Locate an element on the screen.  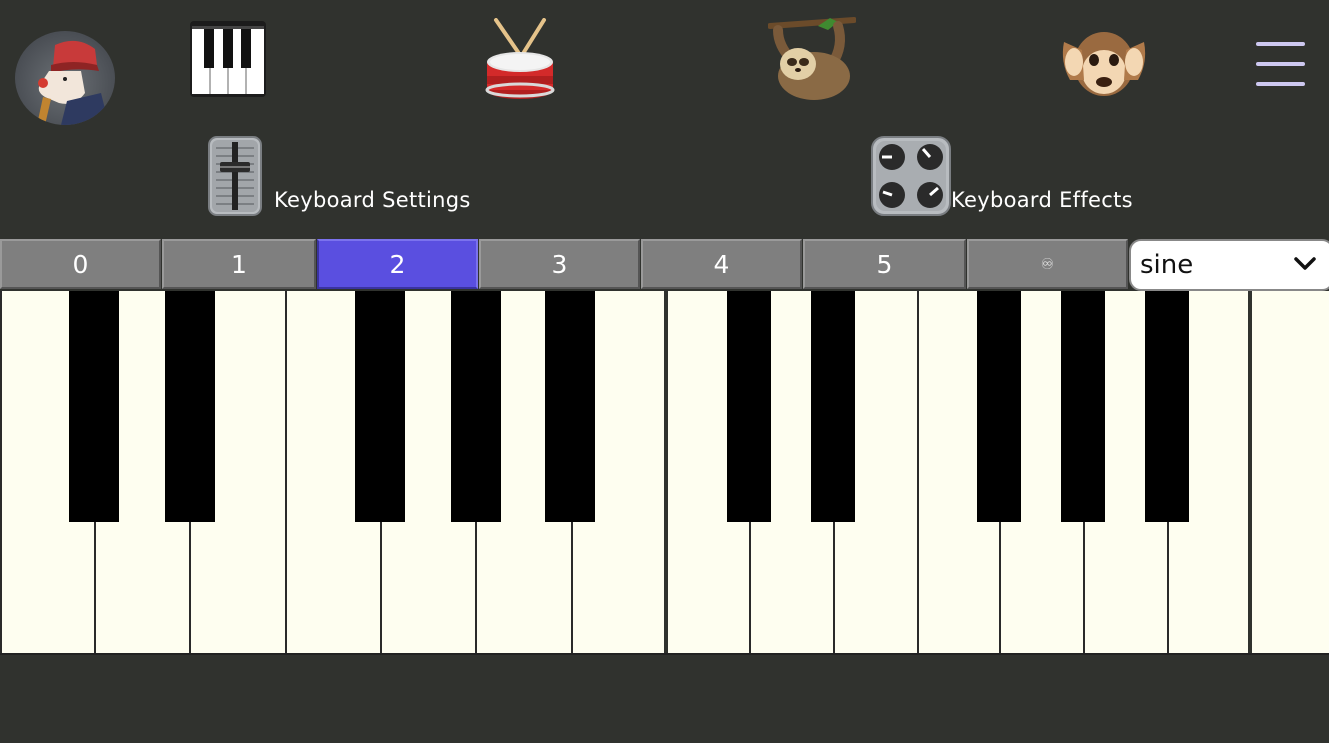
keyboard-settings-label: Keyboard Settings is located at coordinates (372, 200).